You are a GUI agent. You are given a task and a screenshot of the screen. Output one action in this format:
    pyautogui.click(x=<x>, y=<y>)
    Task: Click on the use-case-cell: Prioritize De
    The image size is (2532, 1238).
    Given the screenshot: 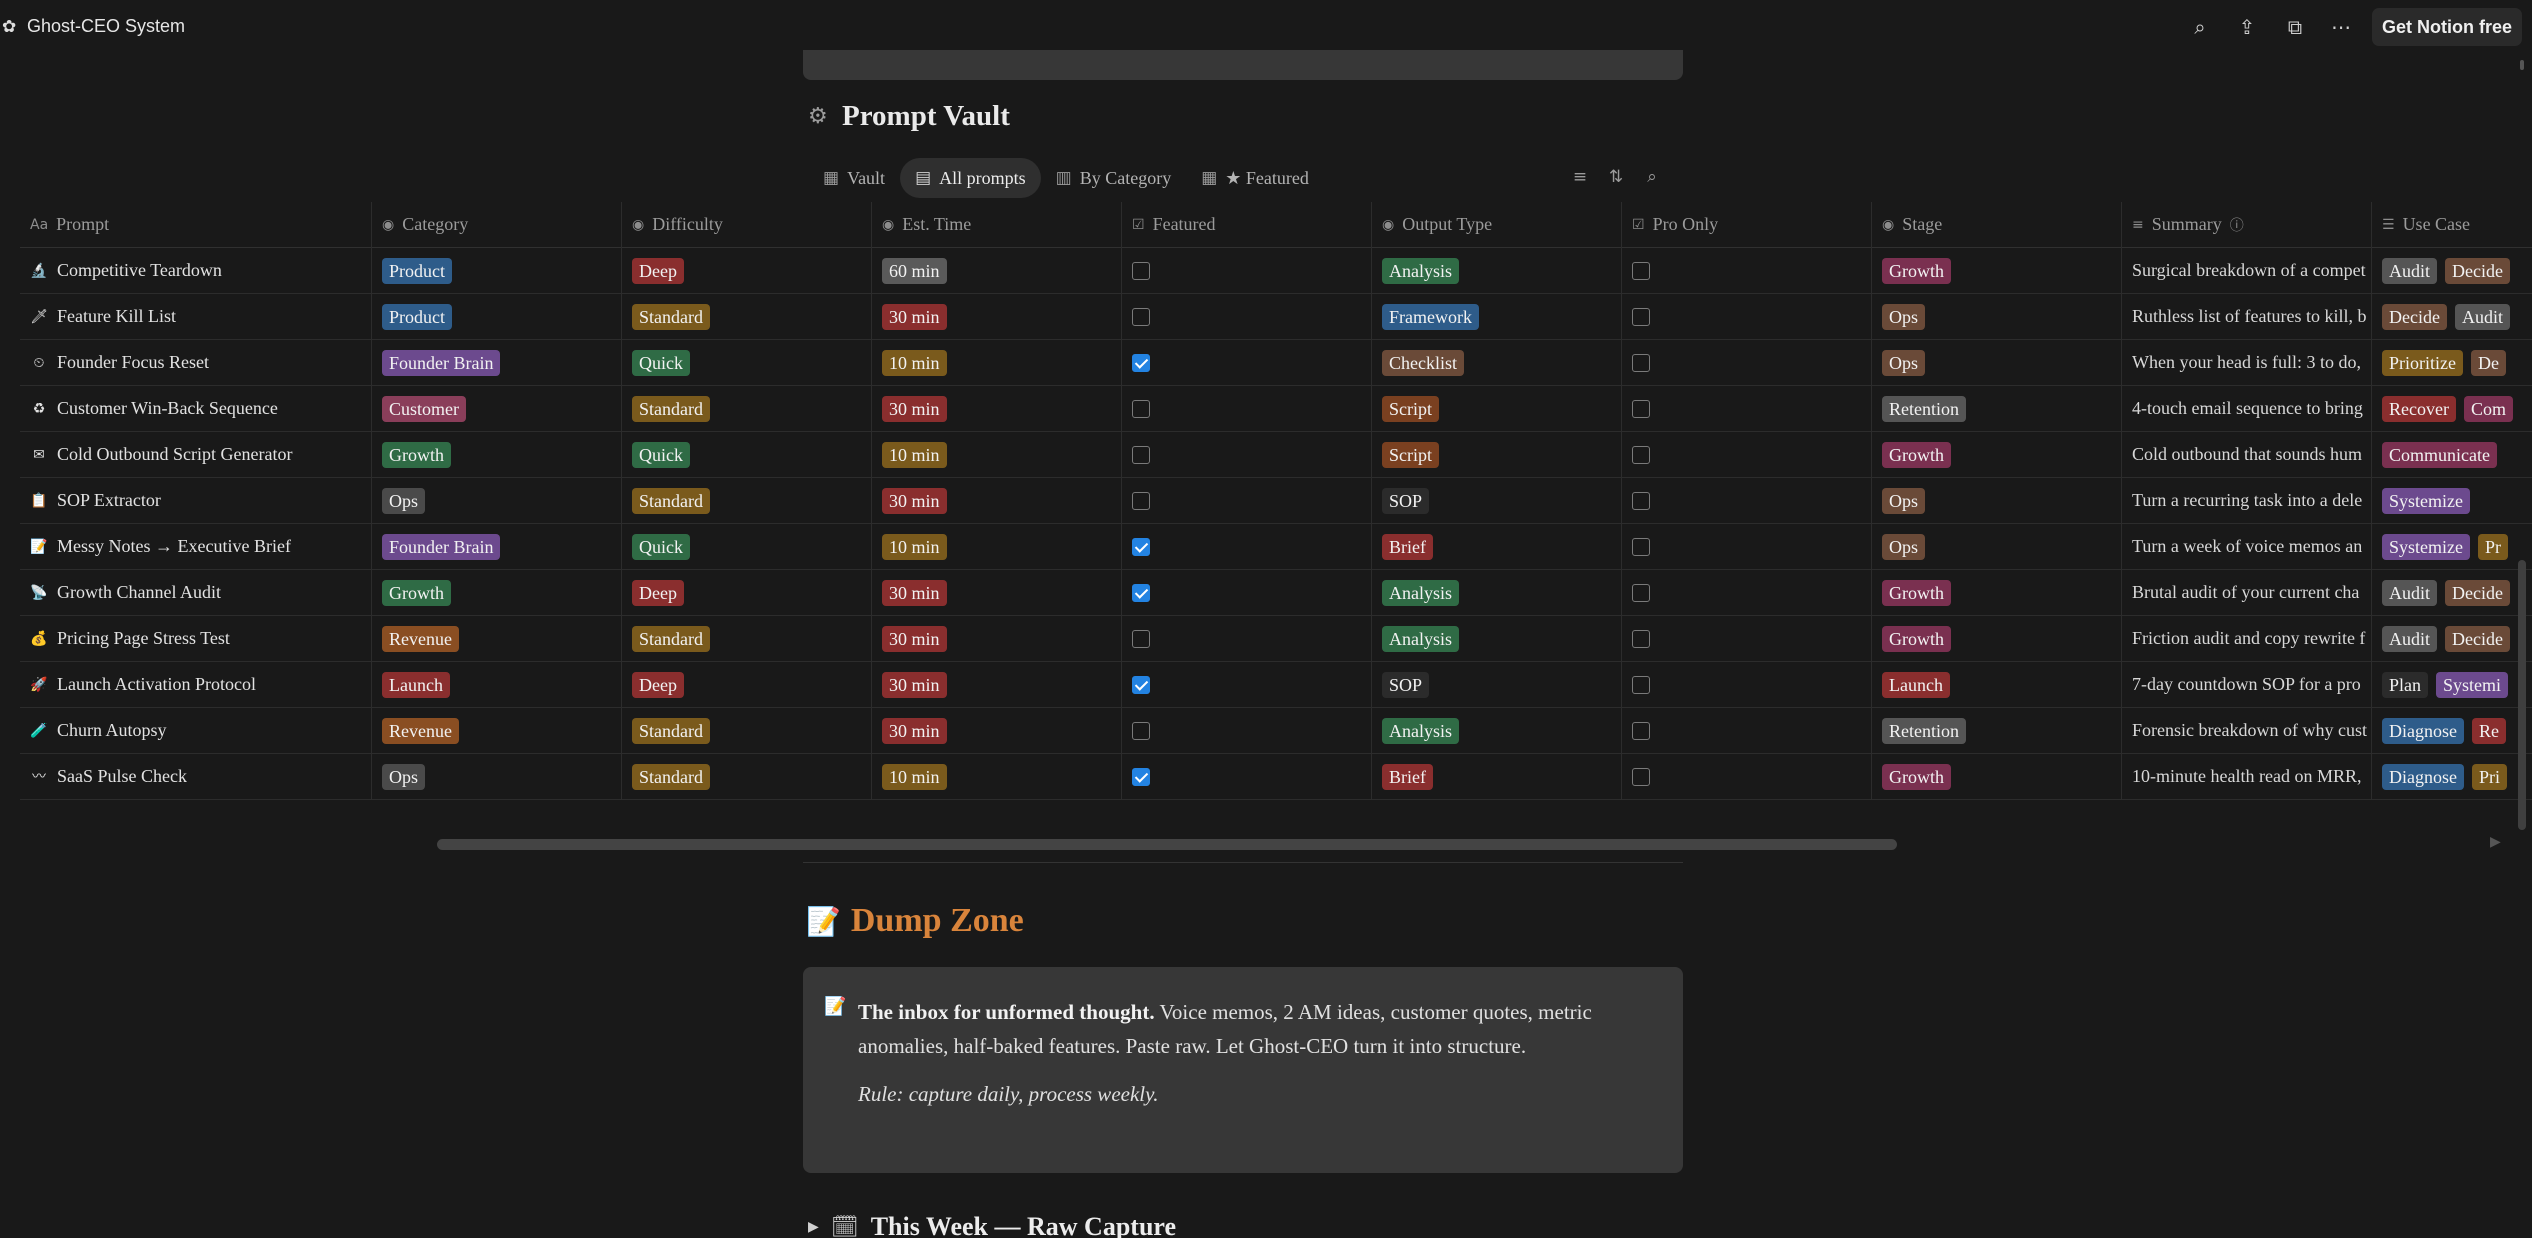 What is the action you would take?
    pyautogui.click(x=2452, y=363)
    